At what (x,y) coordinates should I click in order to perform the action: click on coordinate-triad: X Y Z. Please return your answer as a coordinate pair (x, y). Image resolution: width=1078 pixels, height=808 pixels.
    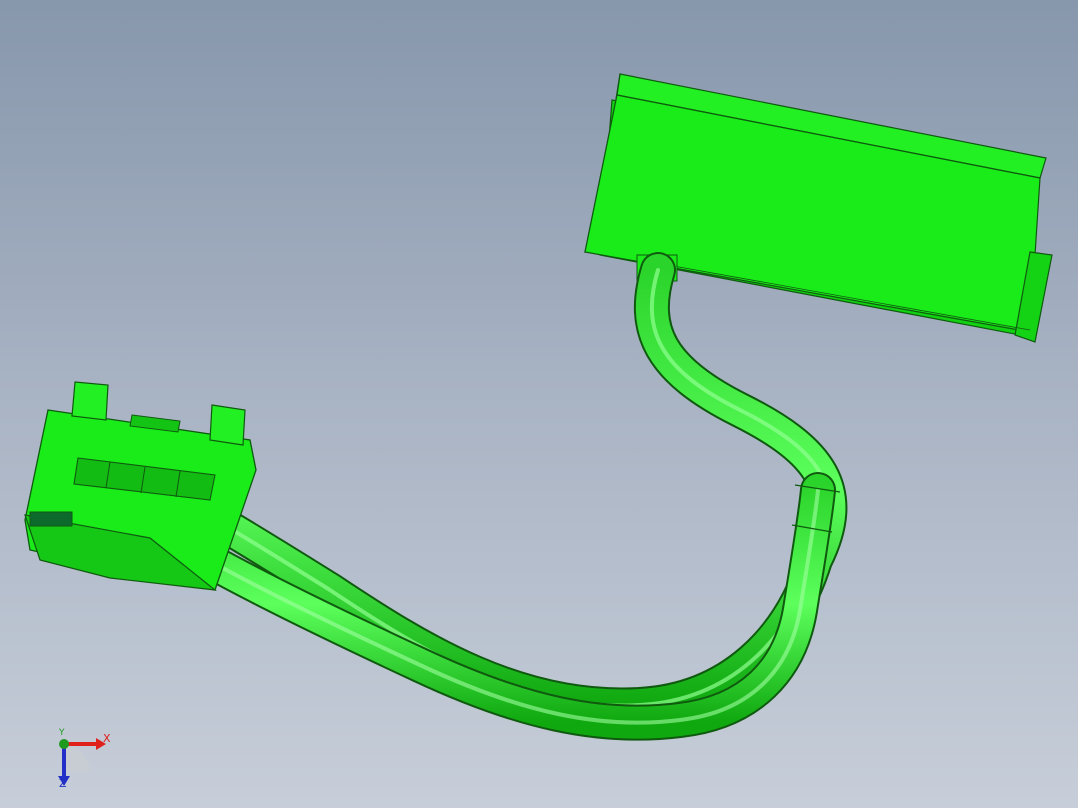
    Looking at the image, I should click on (85, 763).